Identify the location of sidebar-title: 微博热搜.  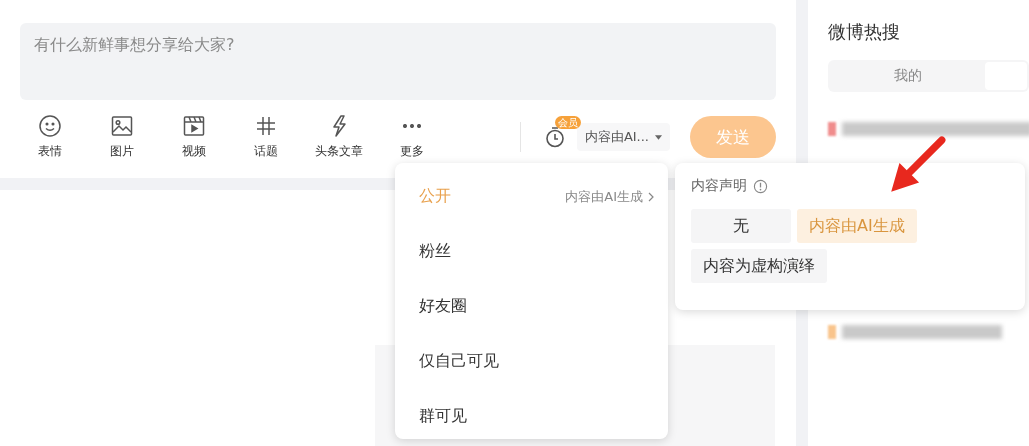
(864, 32).